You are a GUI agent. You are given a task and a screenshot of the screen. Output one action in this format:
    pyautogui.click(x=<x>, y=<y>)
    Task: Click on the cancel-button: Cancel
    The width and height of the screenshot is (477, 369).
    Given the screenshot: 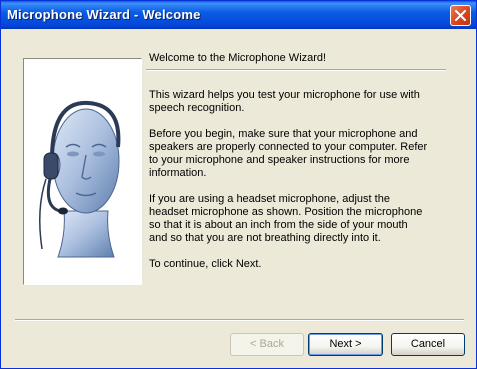 What is the action you would take?
    pyautogui.click(x=428, y=344)
    